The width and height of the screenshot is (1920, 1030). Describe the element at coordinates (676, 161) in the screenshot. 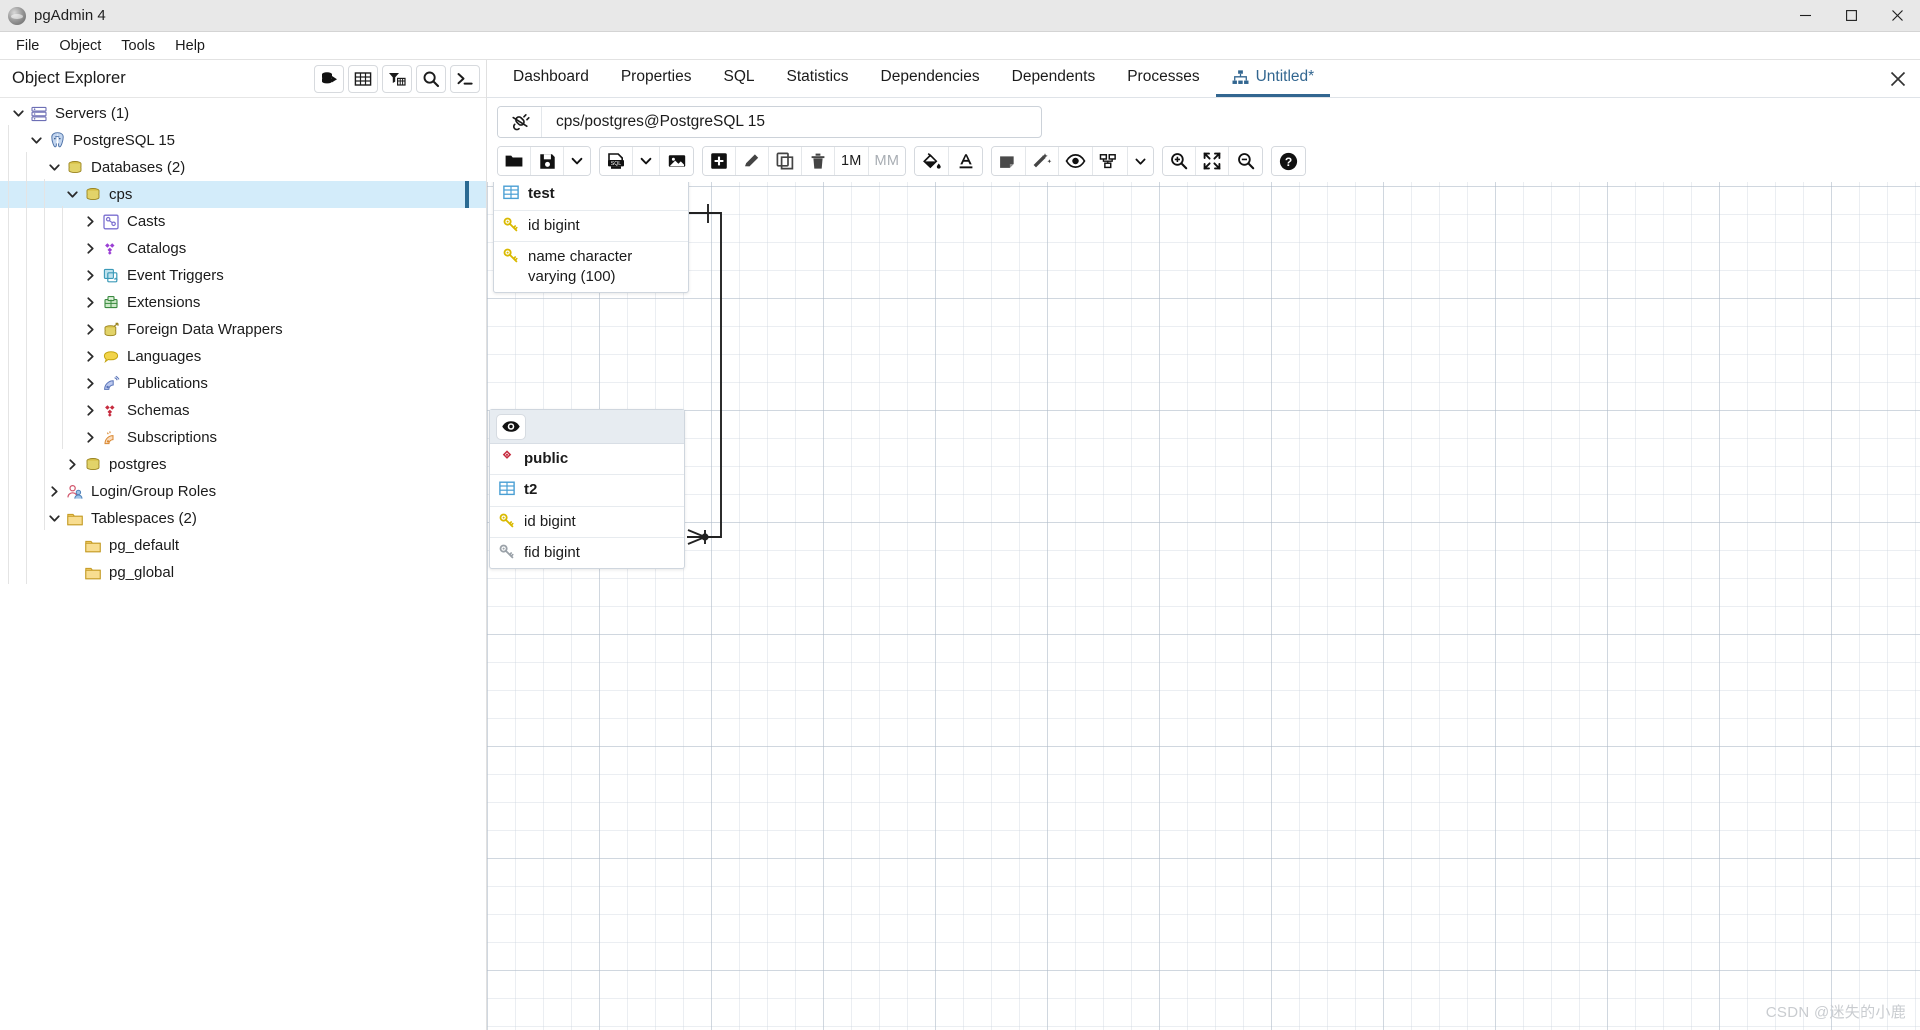

I see `download-image-button` at that location.